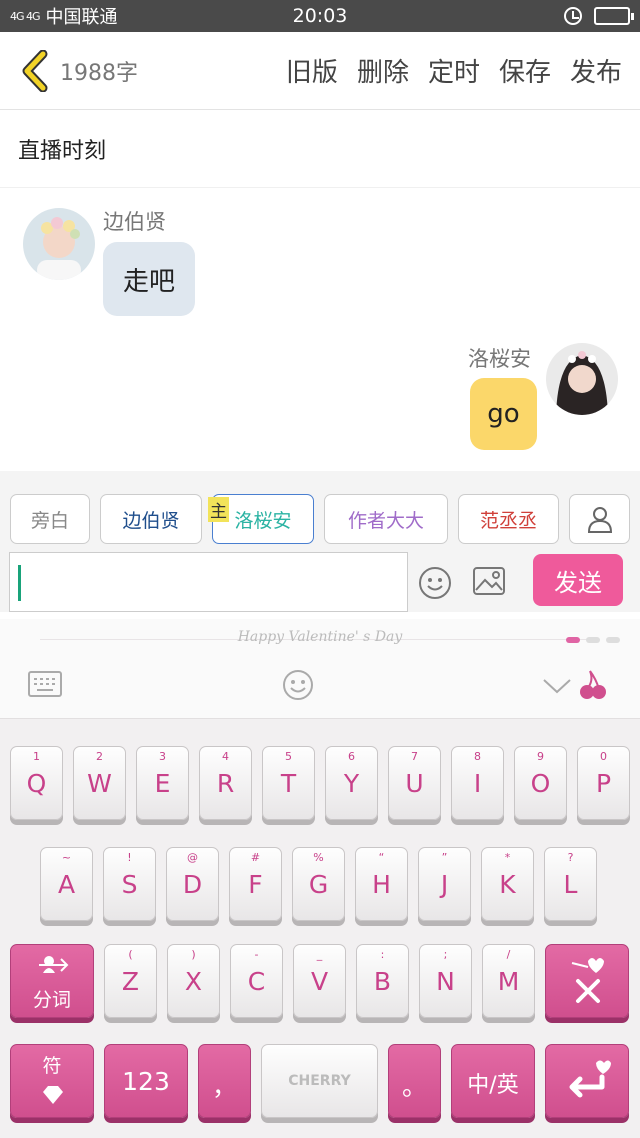 The width and height of the screenshot is (640, 1138). Describe the element at coordinates (193, 981) in the screenshot. I see `key-x: ) X` at that location.